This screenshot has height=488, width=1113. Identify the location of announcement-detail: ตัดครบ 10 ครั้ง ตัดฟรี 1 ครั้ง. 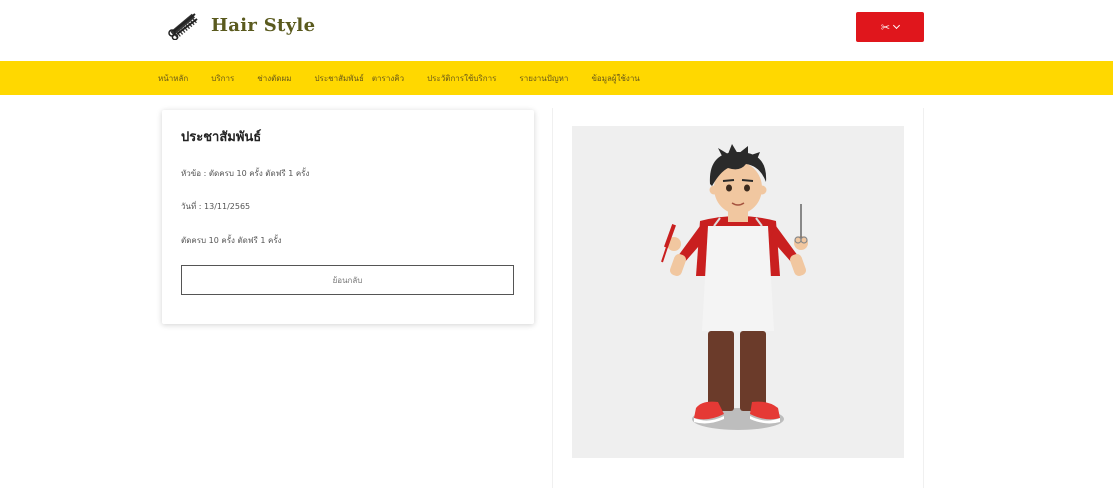
(231, 240).